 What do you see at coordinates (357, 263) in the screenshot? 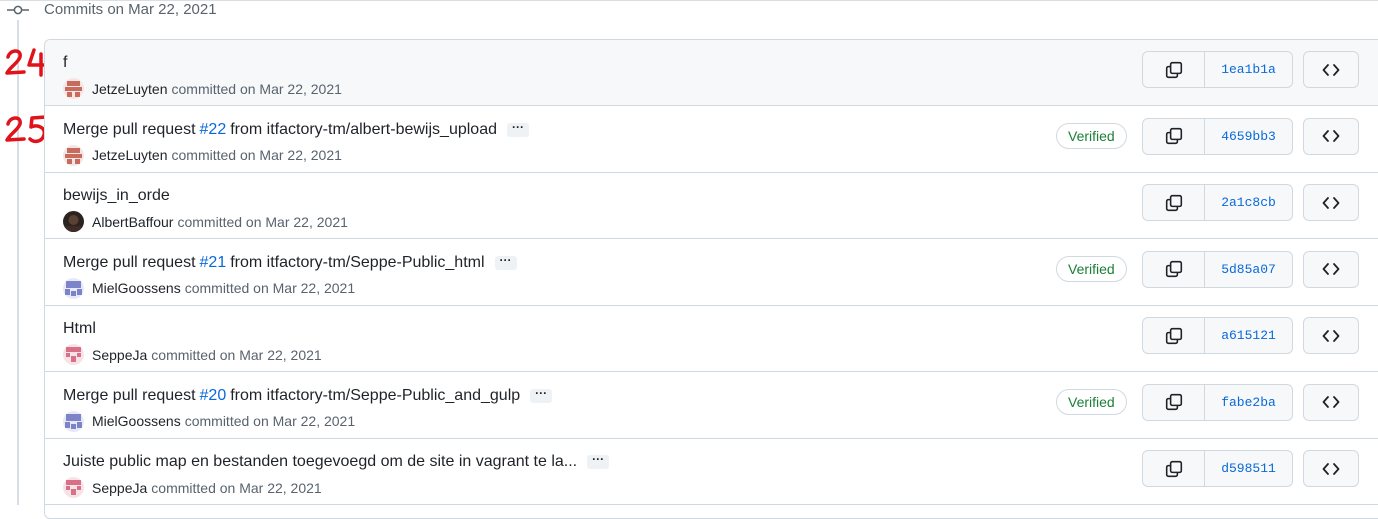
I see `commit-message-rest: from itfactory-tm/Seppe-Public_html` at bounding box center [357, 263].